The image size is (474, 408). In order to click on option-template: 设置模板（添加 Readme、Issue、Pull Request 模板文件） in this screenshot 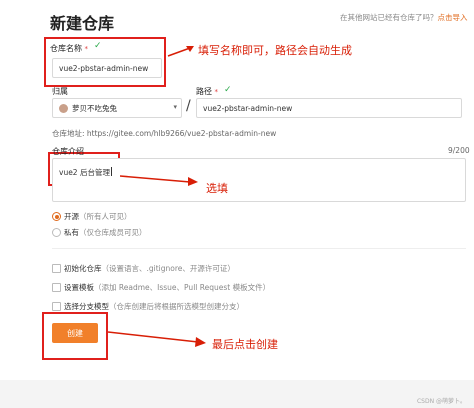, I will do `click(167, 287)`.